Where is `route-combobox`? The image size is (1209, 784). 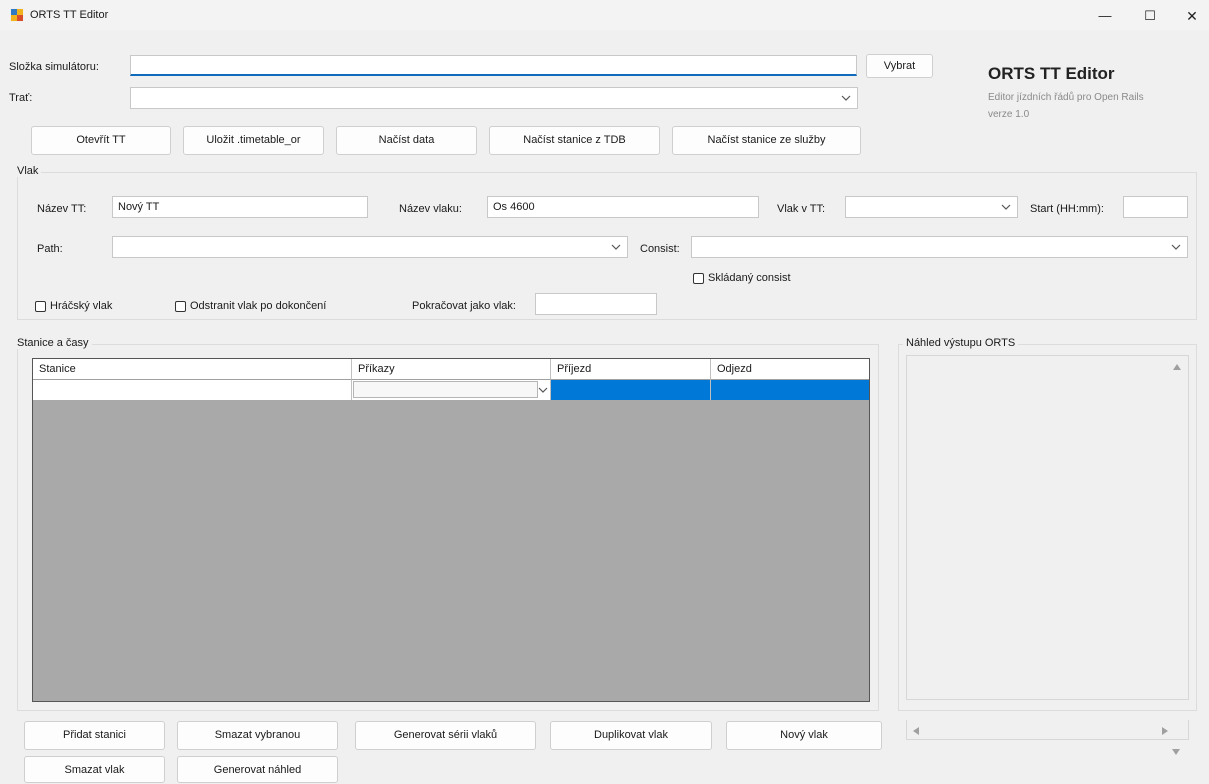 route-combobox is located at coordinates (494, 98).